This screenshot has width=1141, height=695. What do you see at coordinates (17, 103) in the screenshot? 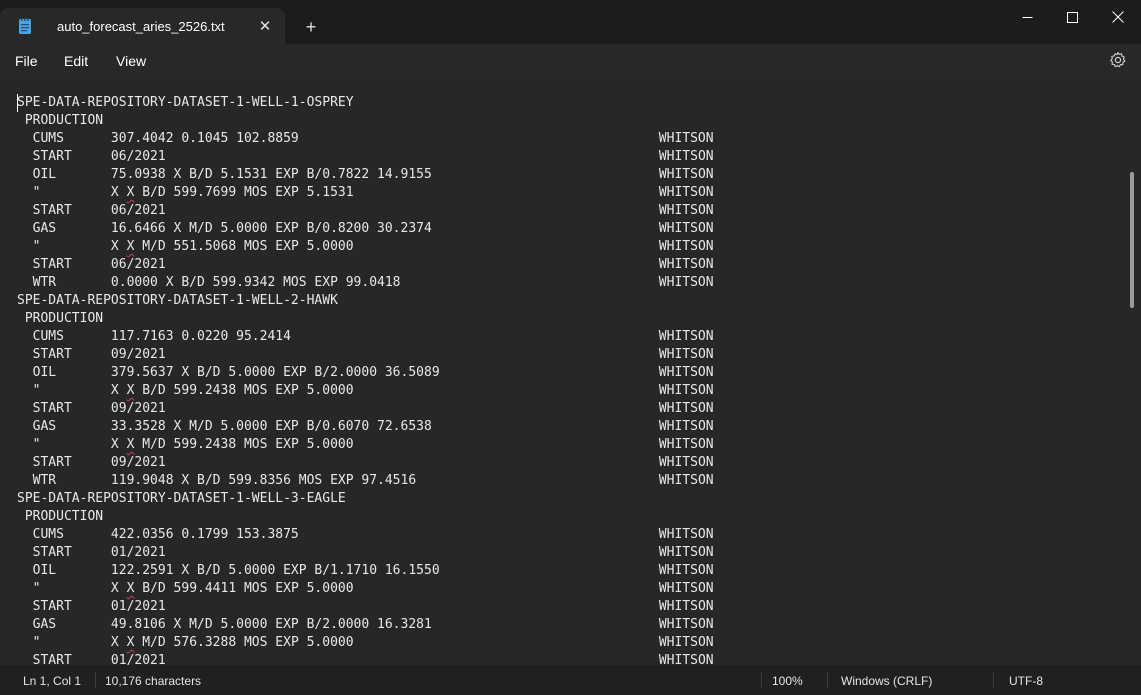
I see `text-caret` at bounding box center [17, 103].